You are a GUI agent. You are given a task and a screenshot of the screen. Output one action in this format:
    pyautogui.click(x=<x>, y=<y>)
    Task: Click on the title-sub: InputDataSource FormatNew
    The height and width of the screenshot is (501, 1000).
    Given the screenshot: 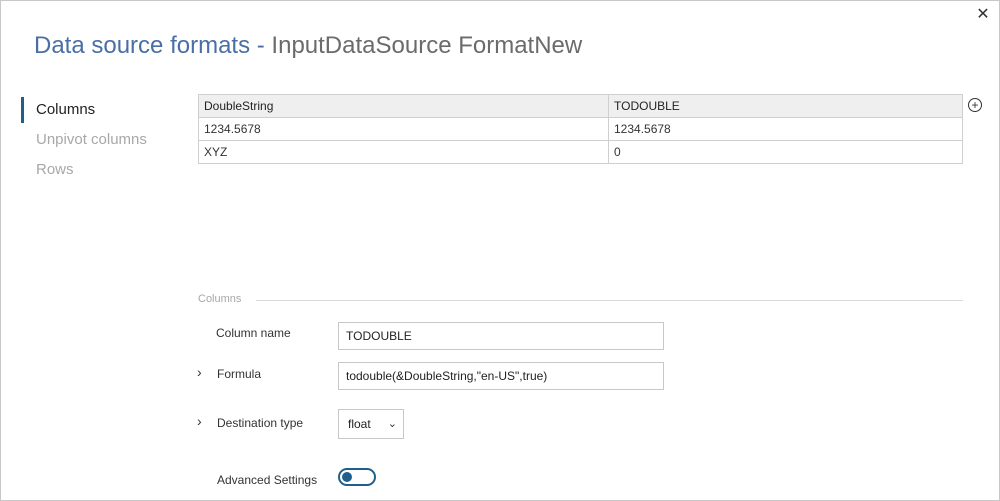 What is the action you would take?
    pyautogui.click(x=427, y=45)
    